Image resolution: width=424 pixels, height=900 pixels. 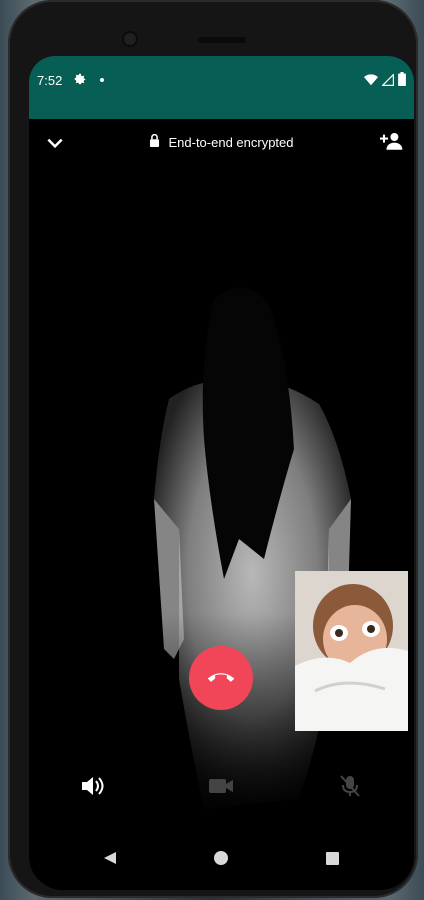 I want to click on recents-icon, so click(x=332, y=858).